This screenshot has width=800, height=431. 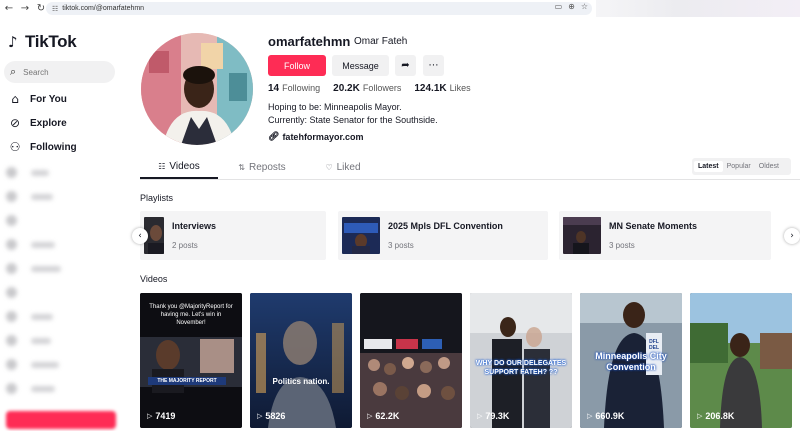 I want to click on video-views: ▷ 79.3K, so click(x=493, y=416).